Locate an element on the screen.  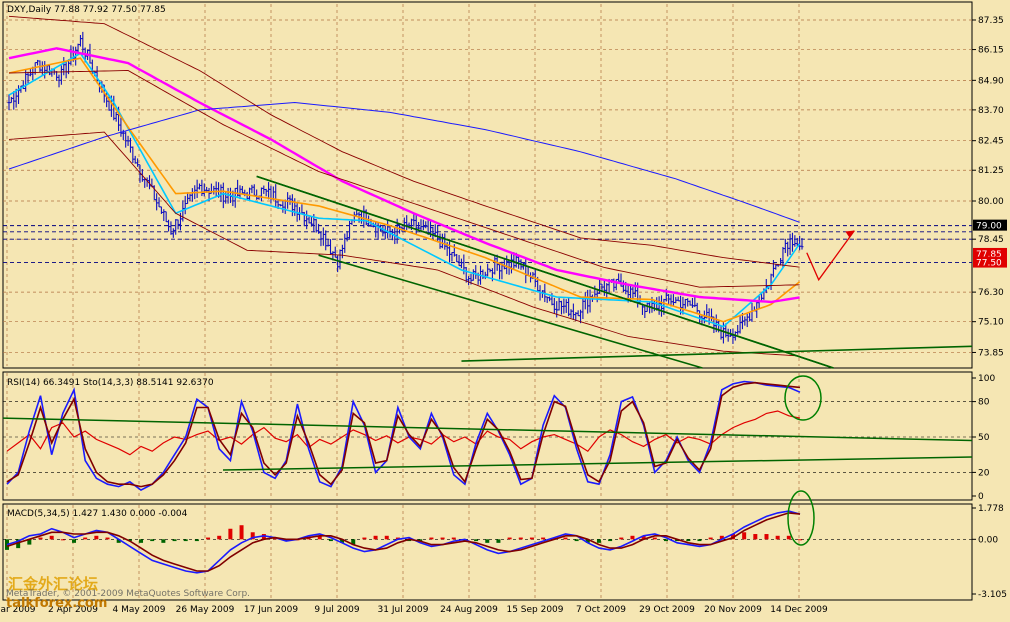
x-tick-label: 9 Jul 2009 is located at coordinates (336, 610).